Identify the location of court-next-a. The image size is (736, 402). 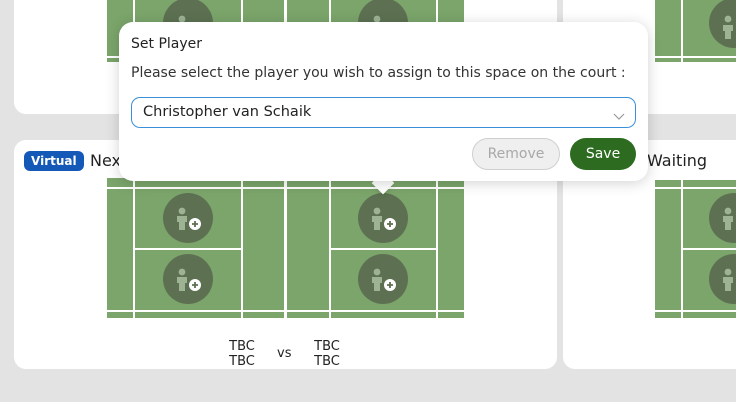
(195, 248).